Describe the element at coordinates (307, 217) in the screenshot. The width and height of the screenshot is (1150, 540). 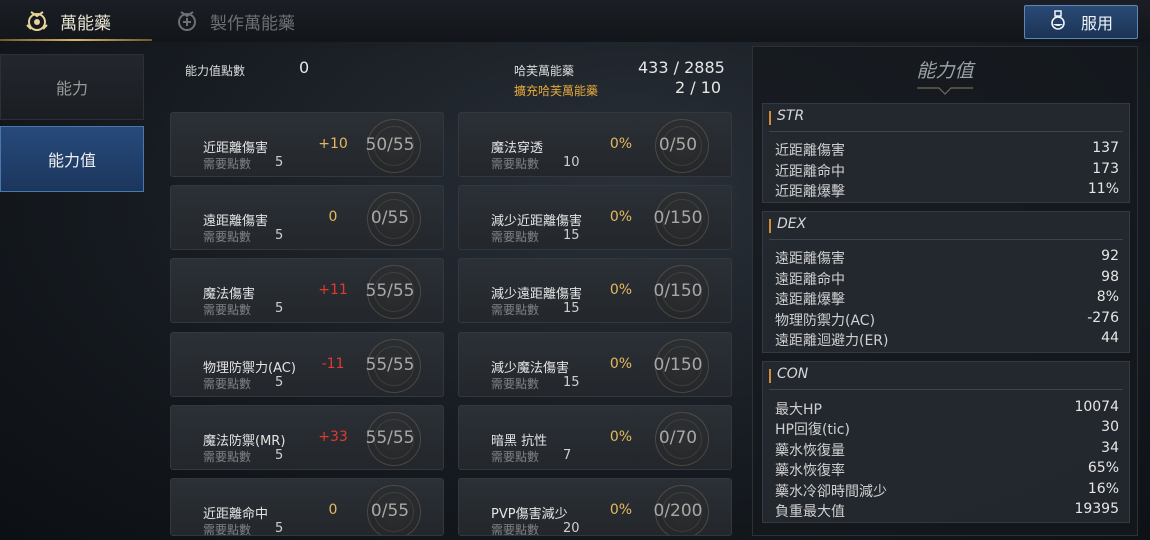
I see `stat-card-ranged-damage: 遠距離傷害 需要點數 5 0 0/55` at that location.